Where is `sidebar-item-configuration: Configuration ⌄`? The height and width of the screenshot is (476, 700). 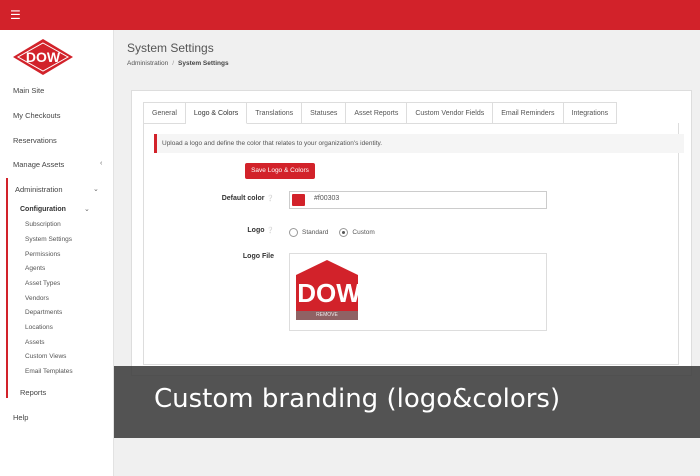
sidebar-item-configuration: Configuration ⌄ is located at coordinates (55, 209).